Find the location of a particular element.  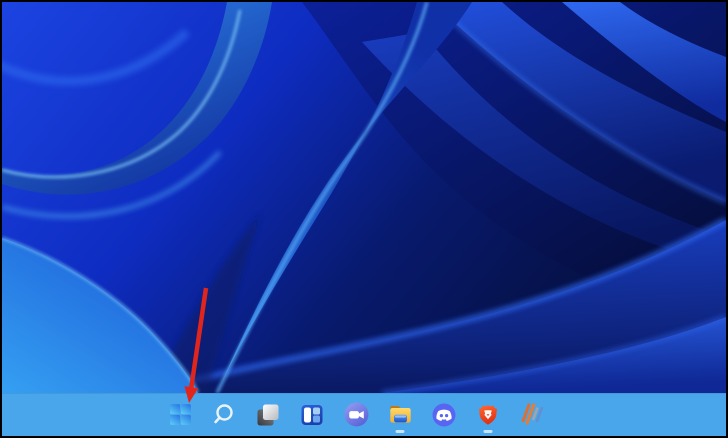

striped-app-button is located at coordinates (532, 415).